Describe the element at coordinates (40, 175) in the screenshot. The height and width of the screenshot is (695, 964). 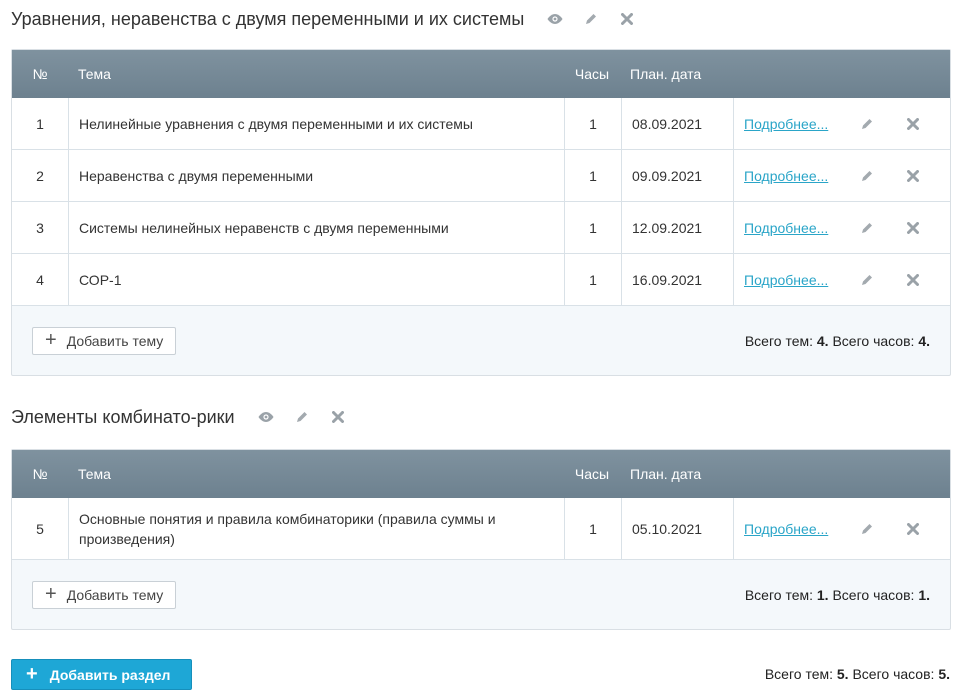
I see `row-num: 2` at that location.